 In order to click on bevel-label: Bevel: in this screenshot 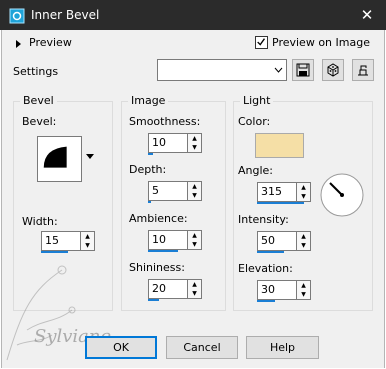, I will do `click(39, 121)`.